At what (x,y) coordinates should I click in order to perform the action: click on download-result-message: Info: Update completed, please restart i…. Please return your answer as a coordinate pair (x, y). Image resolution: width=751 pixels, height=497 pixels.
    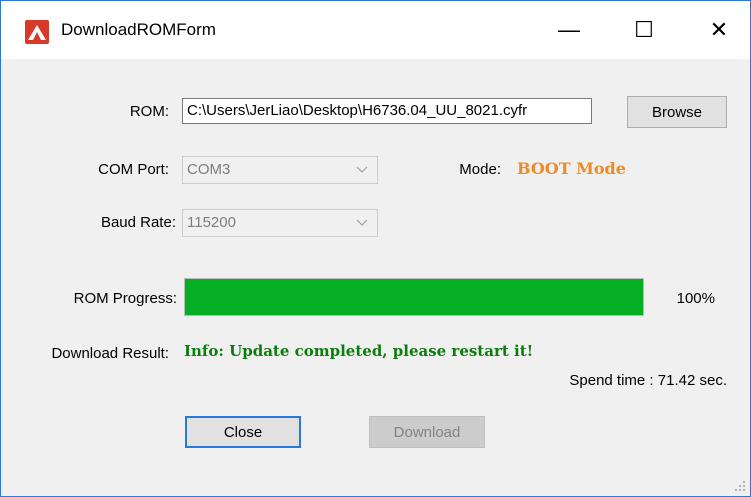
    Looking at the image, I should click on (359, 351).